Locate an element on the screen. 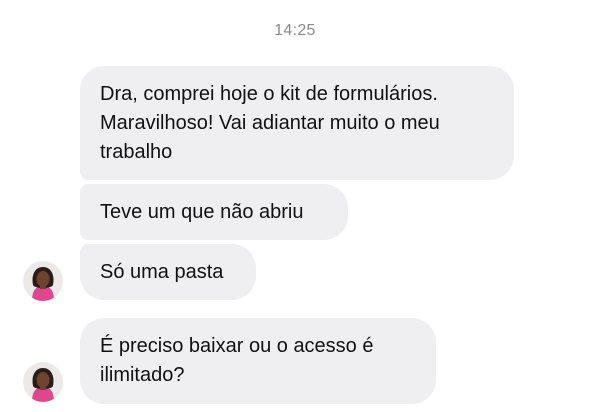 This screenshot has height=412, width=590. message-timestamp: 14:25 is located at coordinates (295, 30).